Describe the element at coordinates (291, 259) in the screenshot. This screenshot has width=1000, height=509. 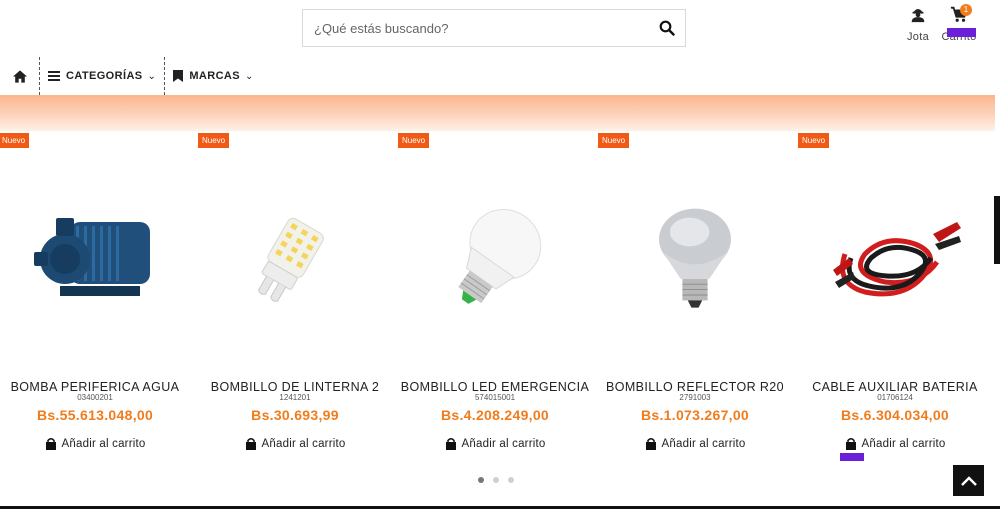
I see `g9-bulb-image` at that location.